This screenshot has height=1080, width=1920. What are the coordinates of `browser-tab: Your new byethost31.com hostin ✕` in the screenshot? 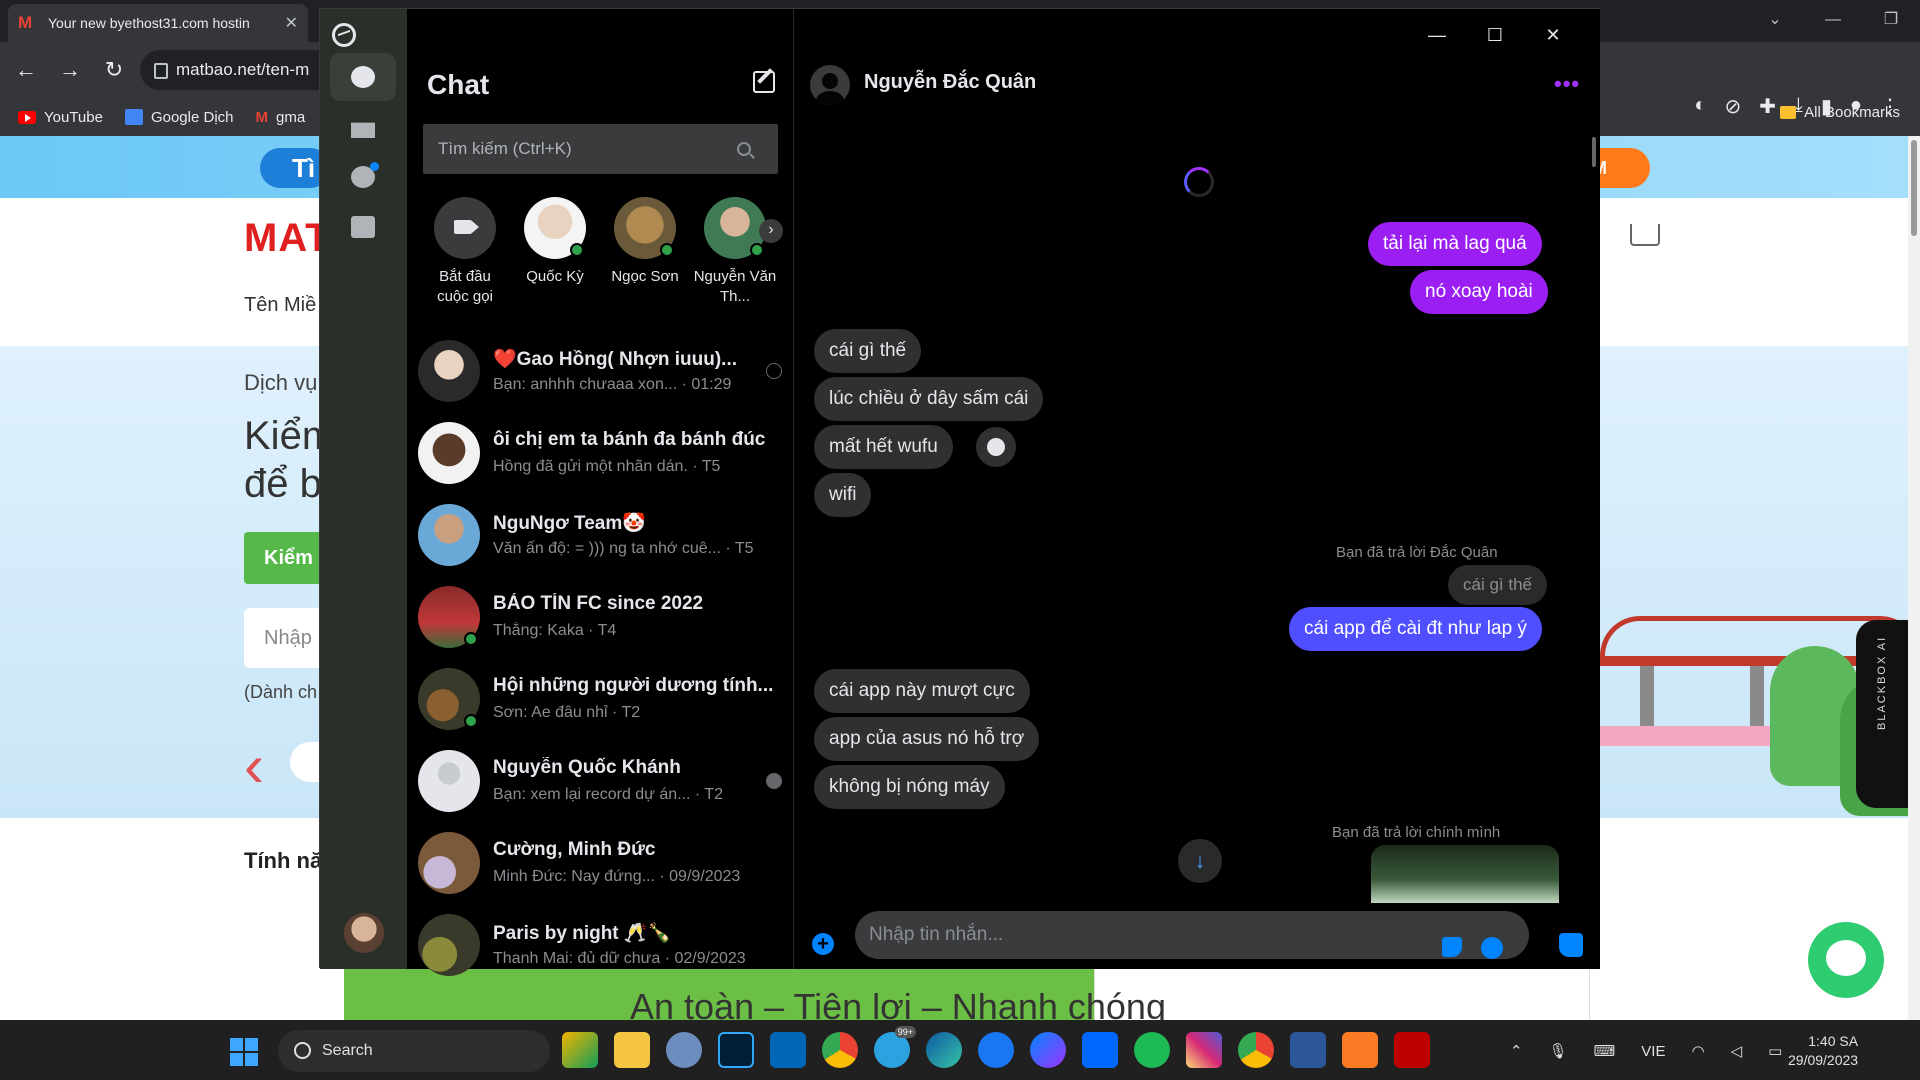 It's located at (158, 23).